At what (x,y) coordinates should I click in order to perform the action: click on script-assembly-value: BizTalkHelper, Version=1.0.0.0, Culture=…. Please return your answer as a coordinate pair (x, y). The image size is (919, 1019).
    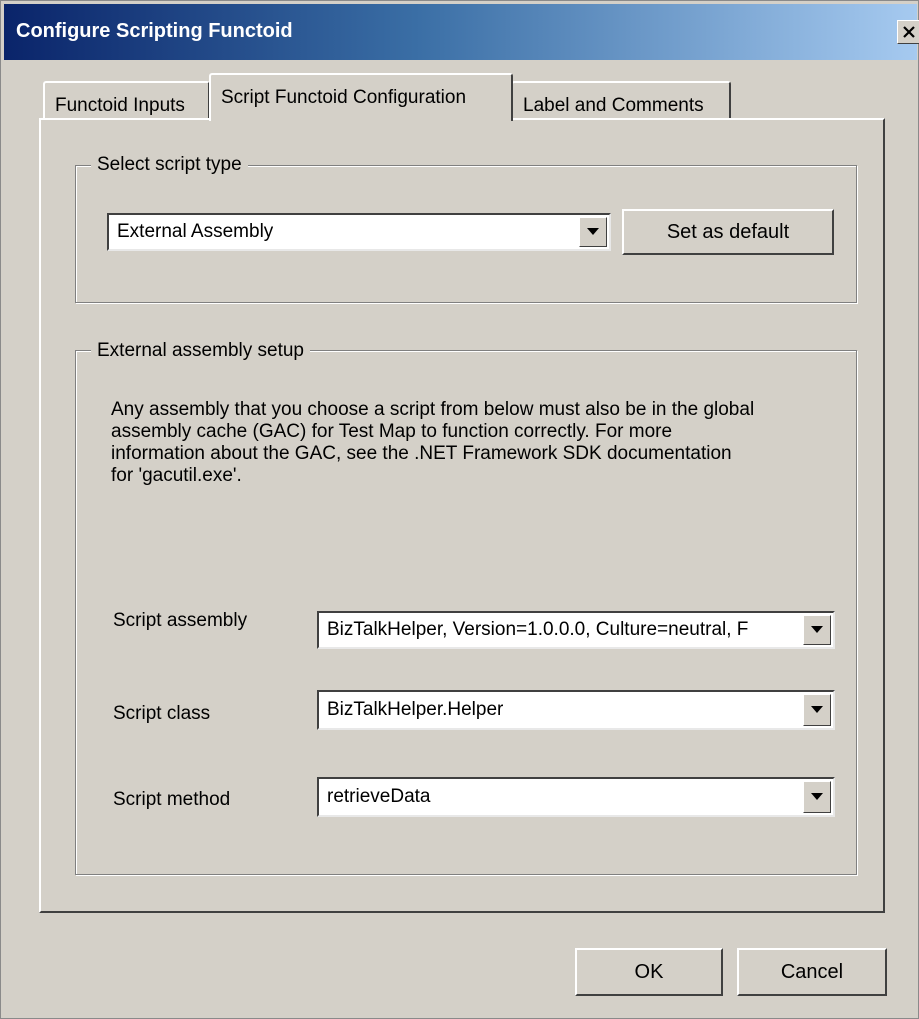
    Looking at the image, I should click on (538, 629).